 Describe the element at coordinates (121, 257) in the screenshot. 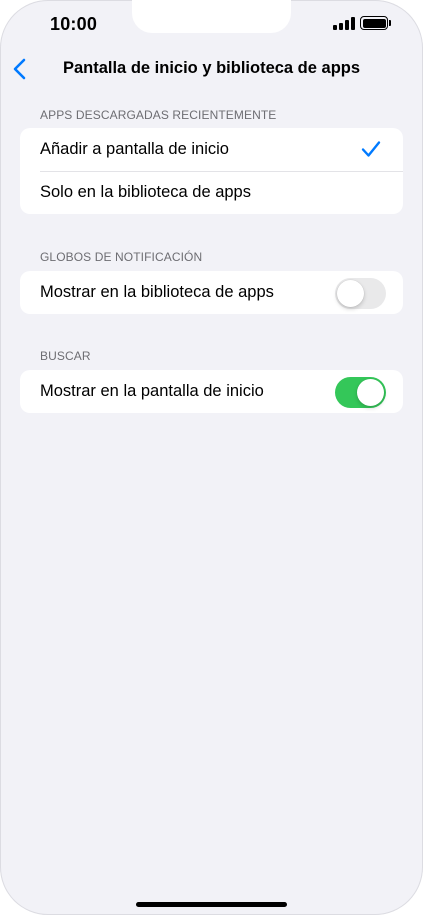

I see `section-header-notification-badges: GLOBOS DE NOTIFICACIÓN` at that location.